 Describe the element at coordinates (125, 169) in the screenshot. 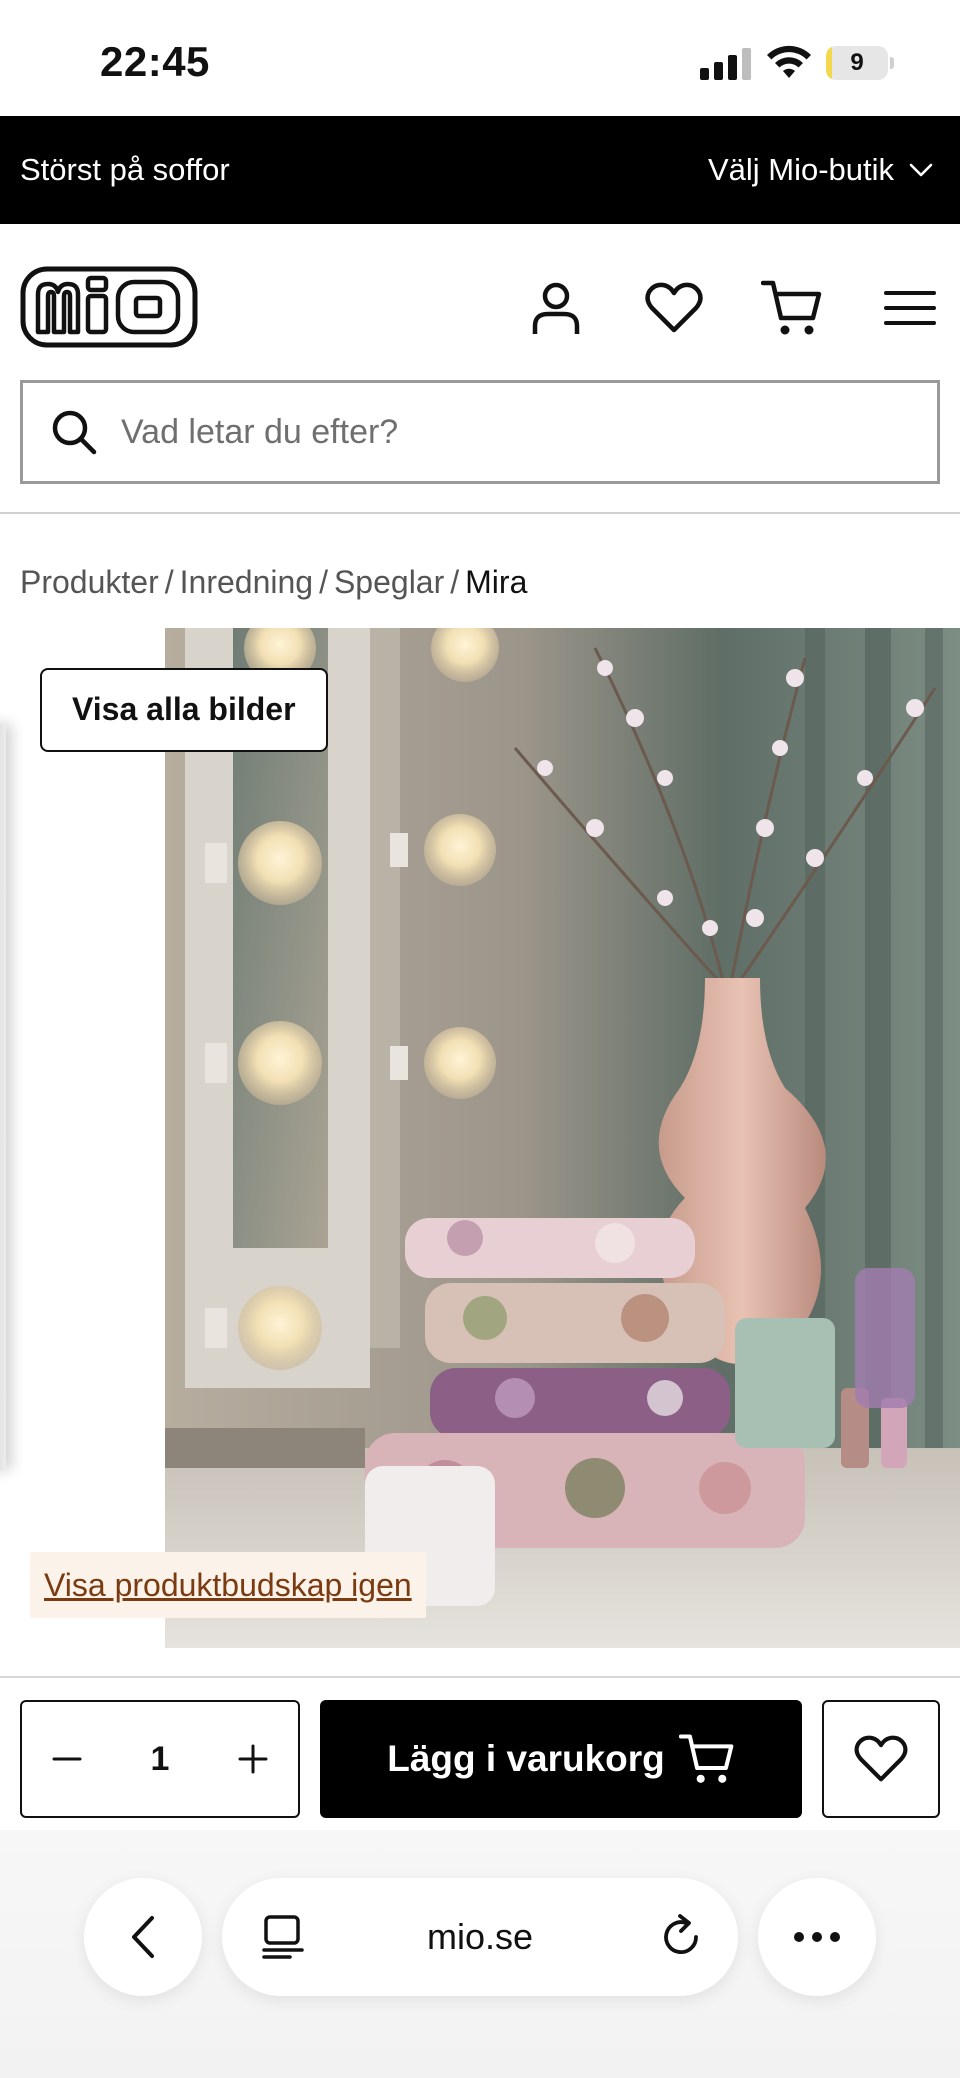

I see `promo-text: Störst på soffor` at that location.